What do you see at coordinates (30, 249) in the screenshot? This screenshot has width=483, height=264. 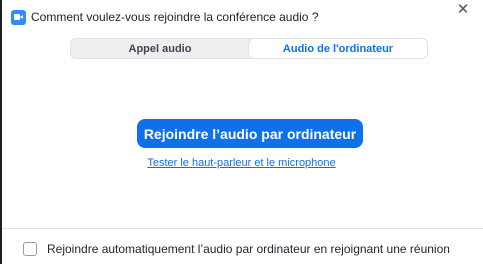 I see `auto-join-checkbox` at bounding box center [30, 249].